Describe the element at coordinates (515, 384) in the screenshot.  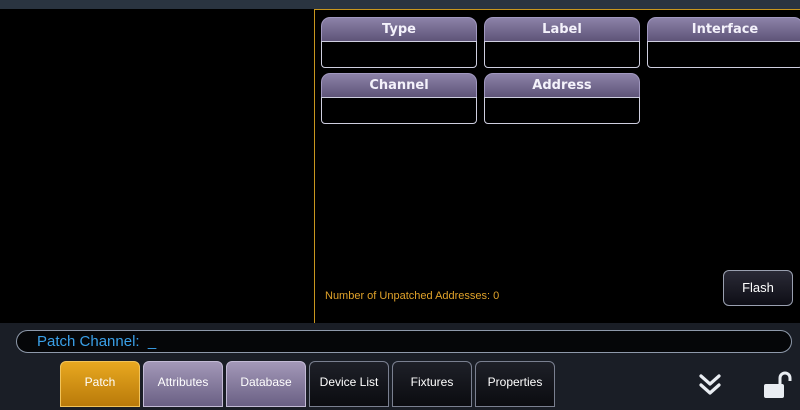
I see `tab-properties: Properties` at that location.